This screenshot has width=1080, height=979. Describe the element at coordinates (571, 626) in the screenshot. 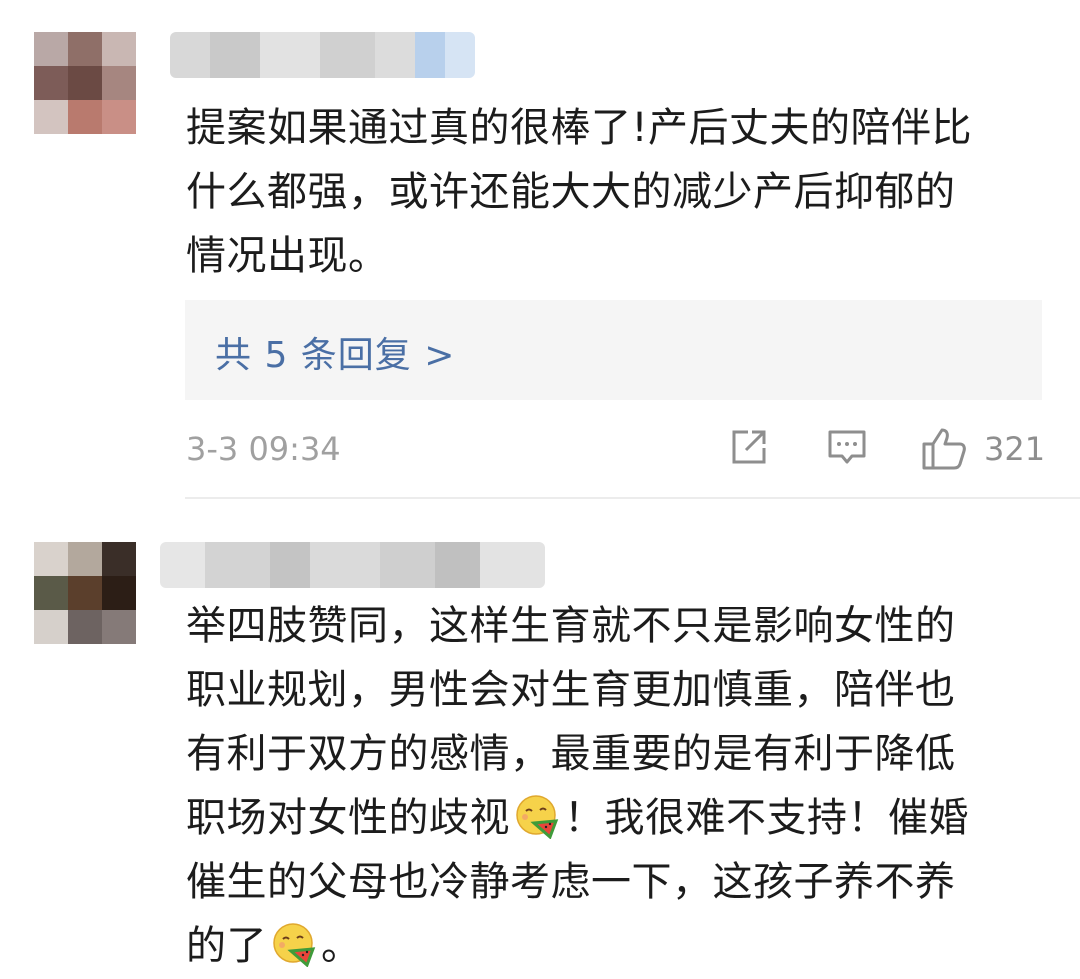

I see `comment-text-line: 举四肢赞同，这样生育就不只是影响女性的` at that location.